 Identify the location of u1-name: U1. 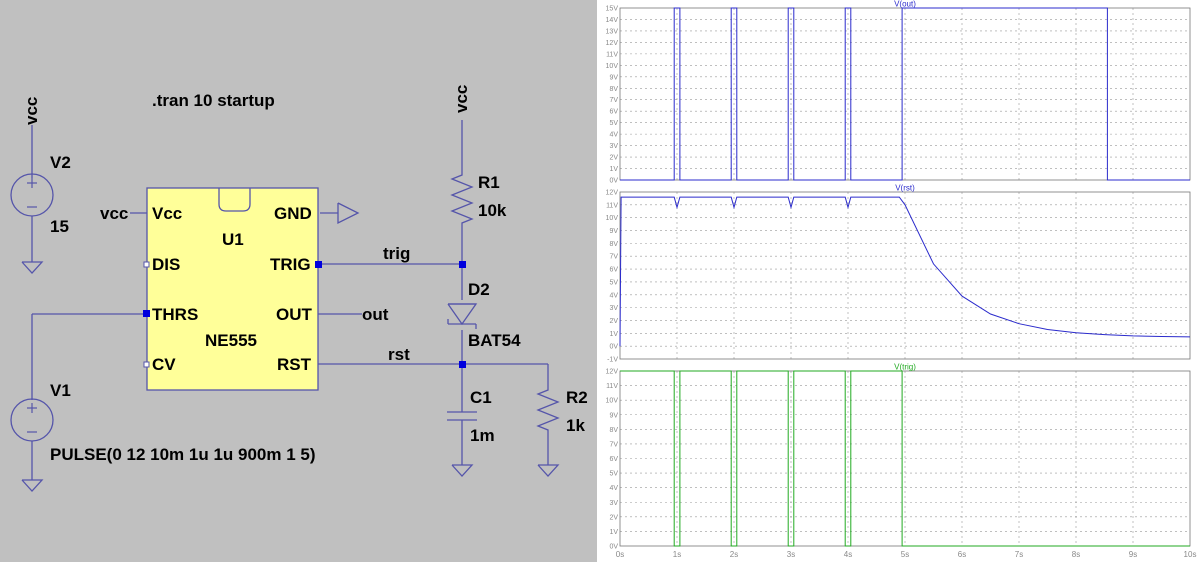
(233, 239).